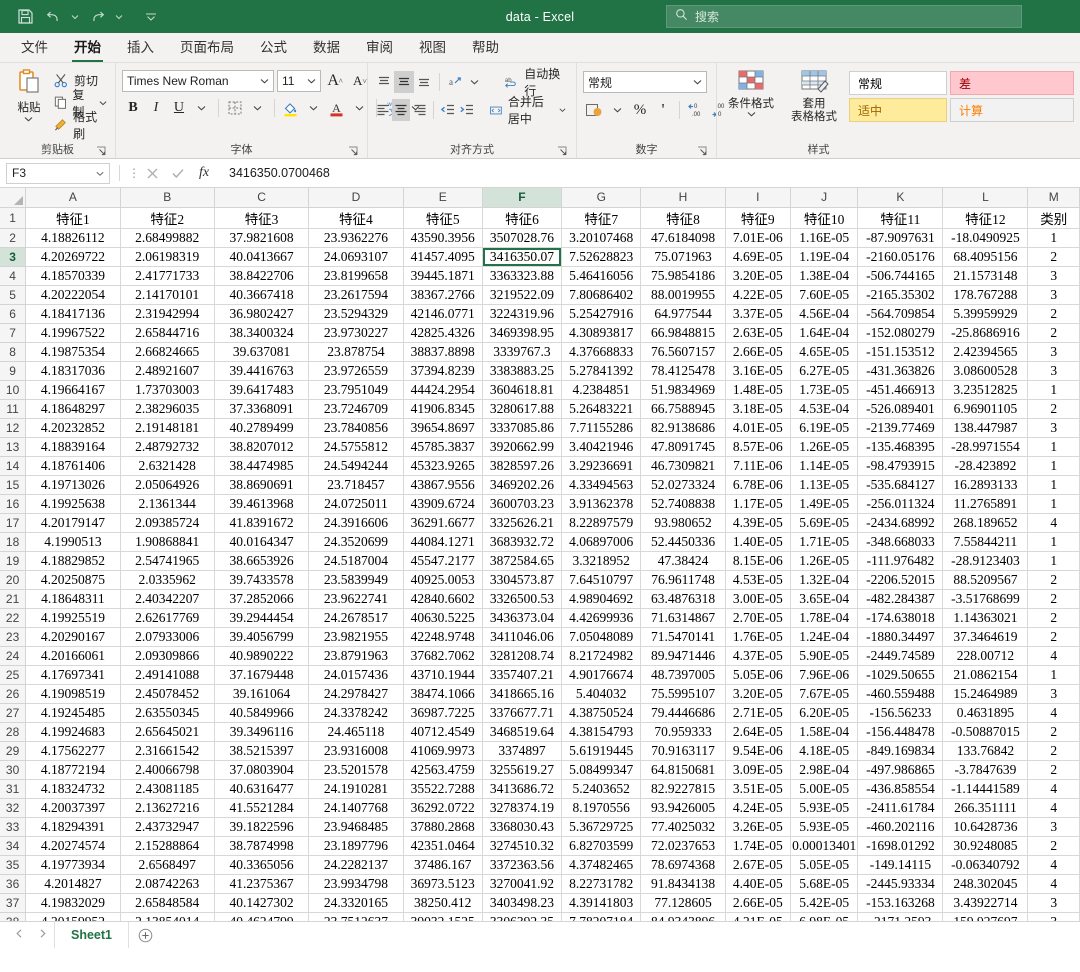 The width and height of the screenshot is (1080, 972). I want to click on cell-C32: 41.5521284, so click(262, 808).